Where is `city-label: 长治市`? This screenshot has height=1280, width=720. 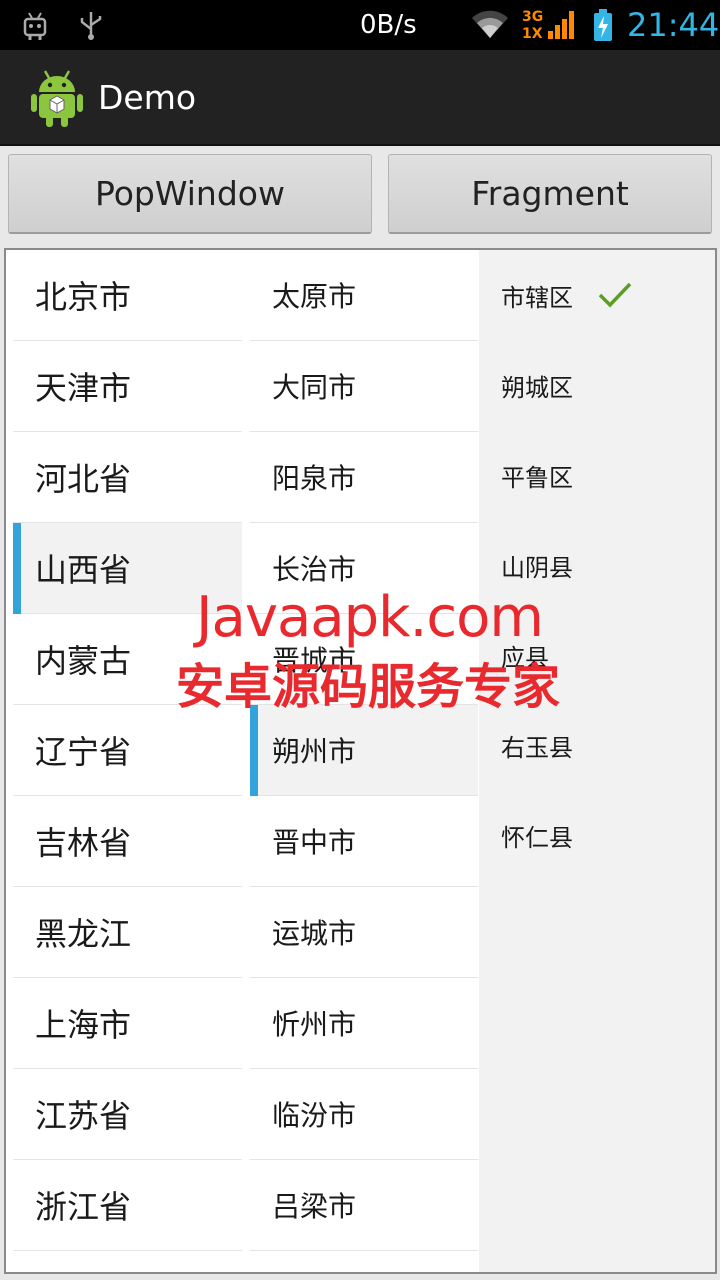 city-label: 长治市 is located at coordinates (314, 569).